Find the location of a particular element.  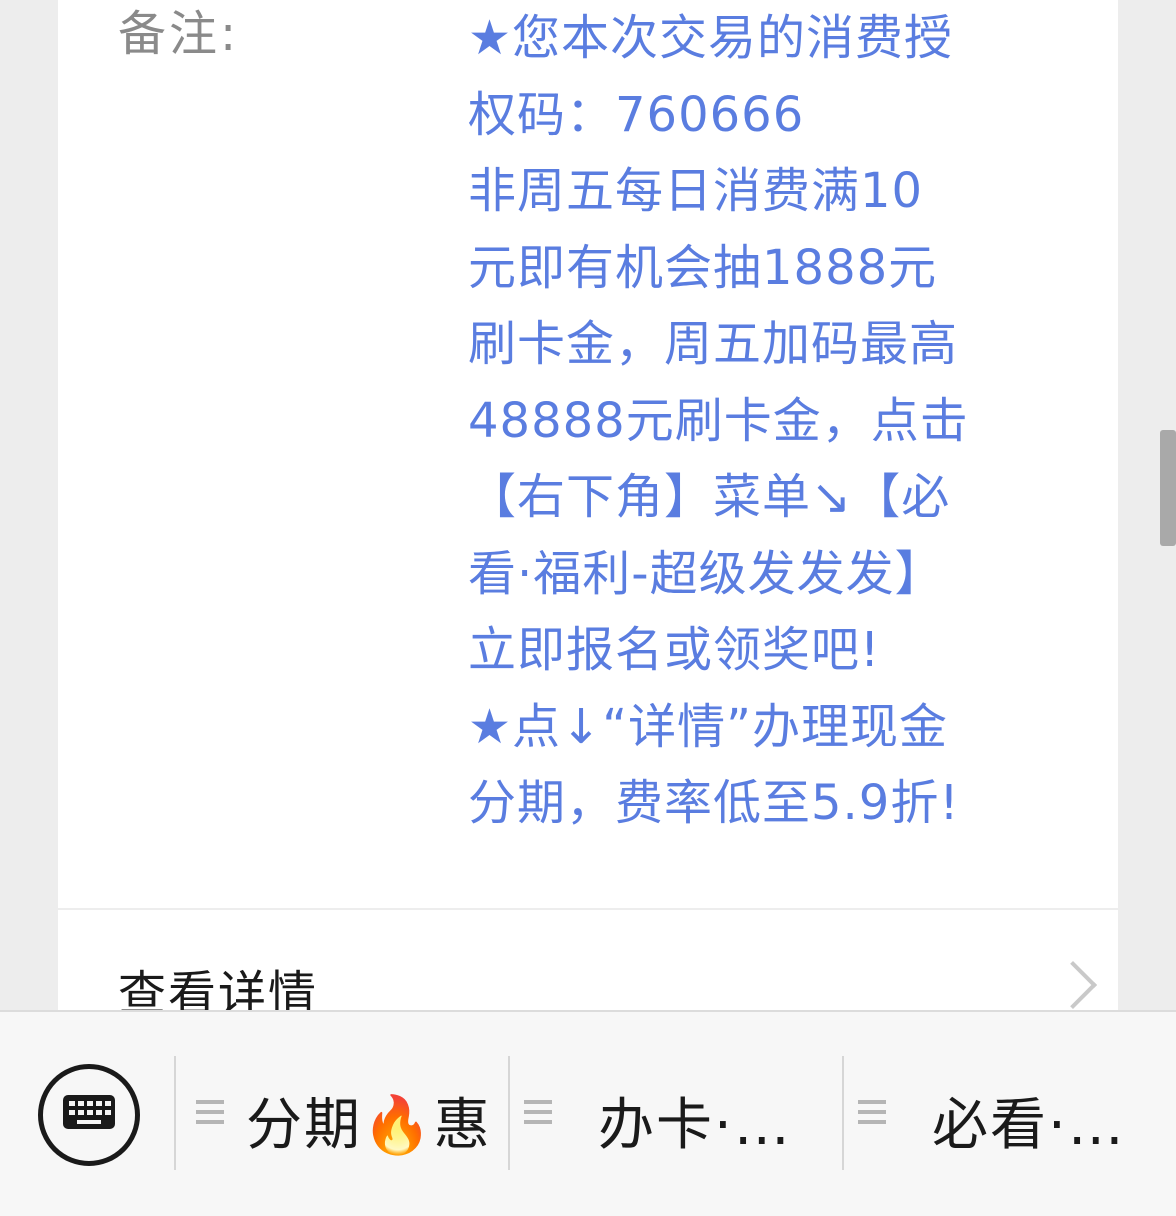

menu-item-installment: 分期🔥惠 is located at coordinates (342, 1117).